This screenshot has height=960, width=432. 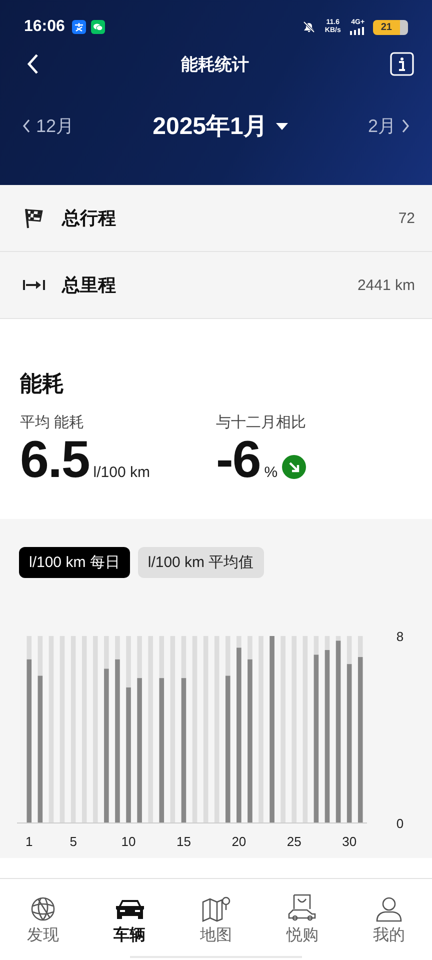 I want to click on back-icon, so click(x=33, y=64).